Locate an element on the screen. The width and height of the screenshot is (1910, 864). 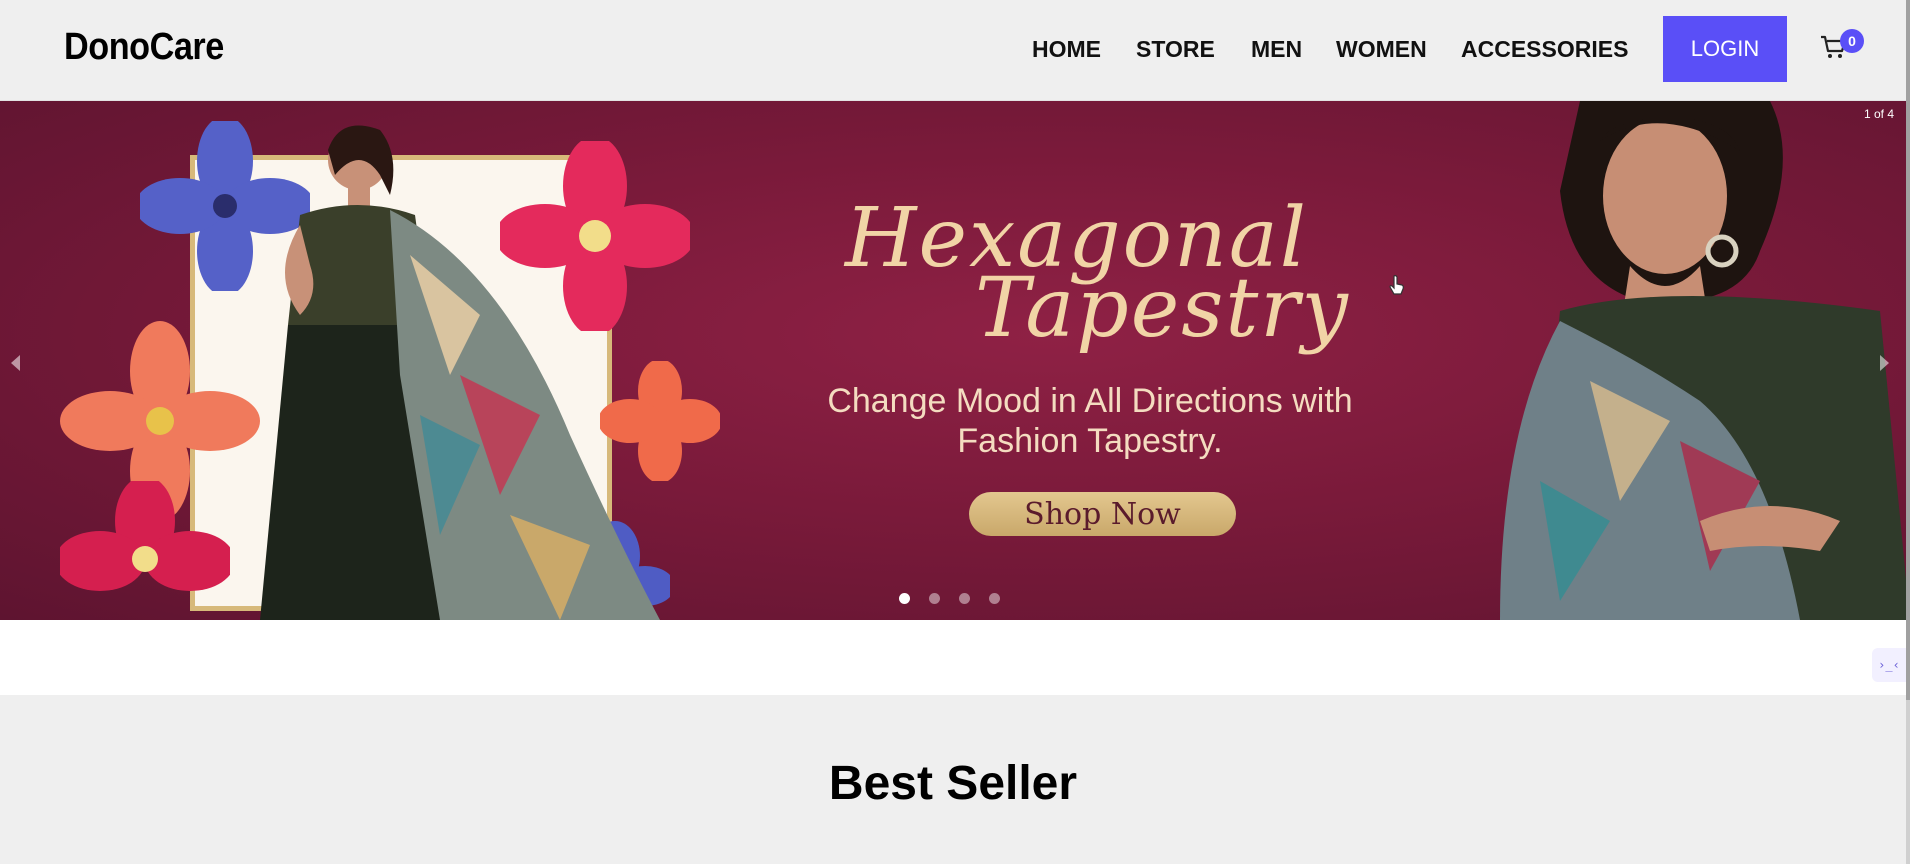
nav-store: STORE is located at coordinates (1175, 49).